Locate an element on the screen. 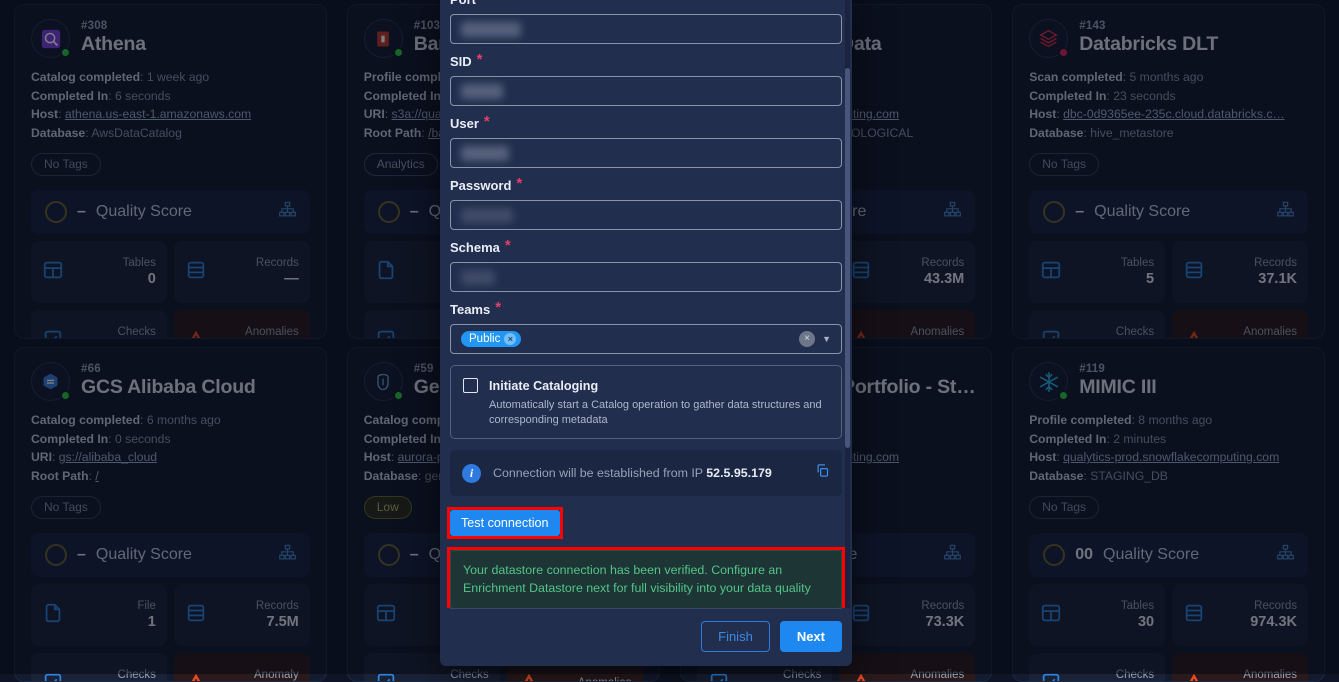  field-label-text: Schema is located at coordinates (475, 247).